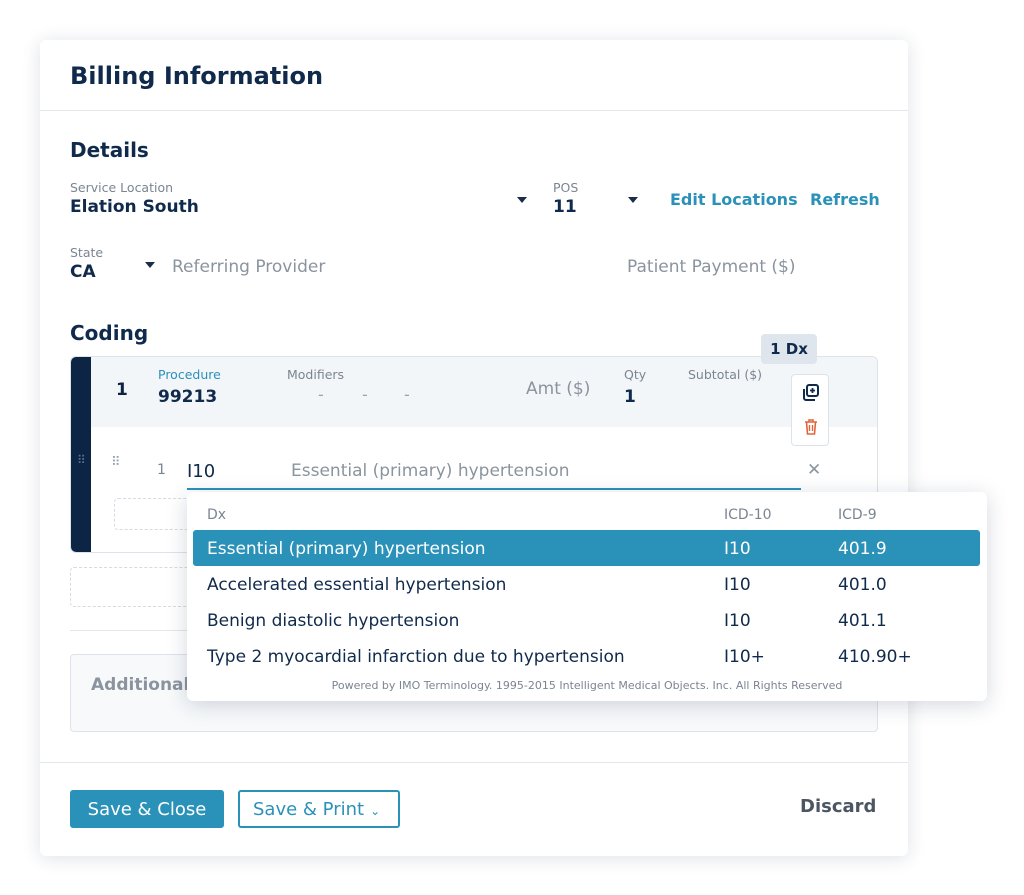 The width and height of the screenshot is (1024, 895). Describe the element at coordinates (566, 187) in the screenshot. I see `pos-label: POS` at that location.